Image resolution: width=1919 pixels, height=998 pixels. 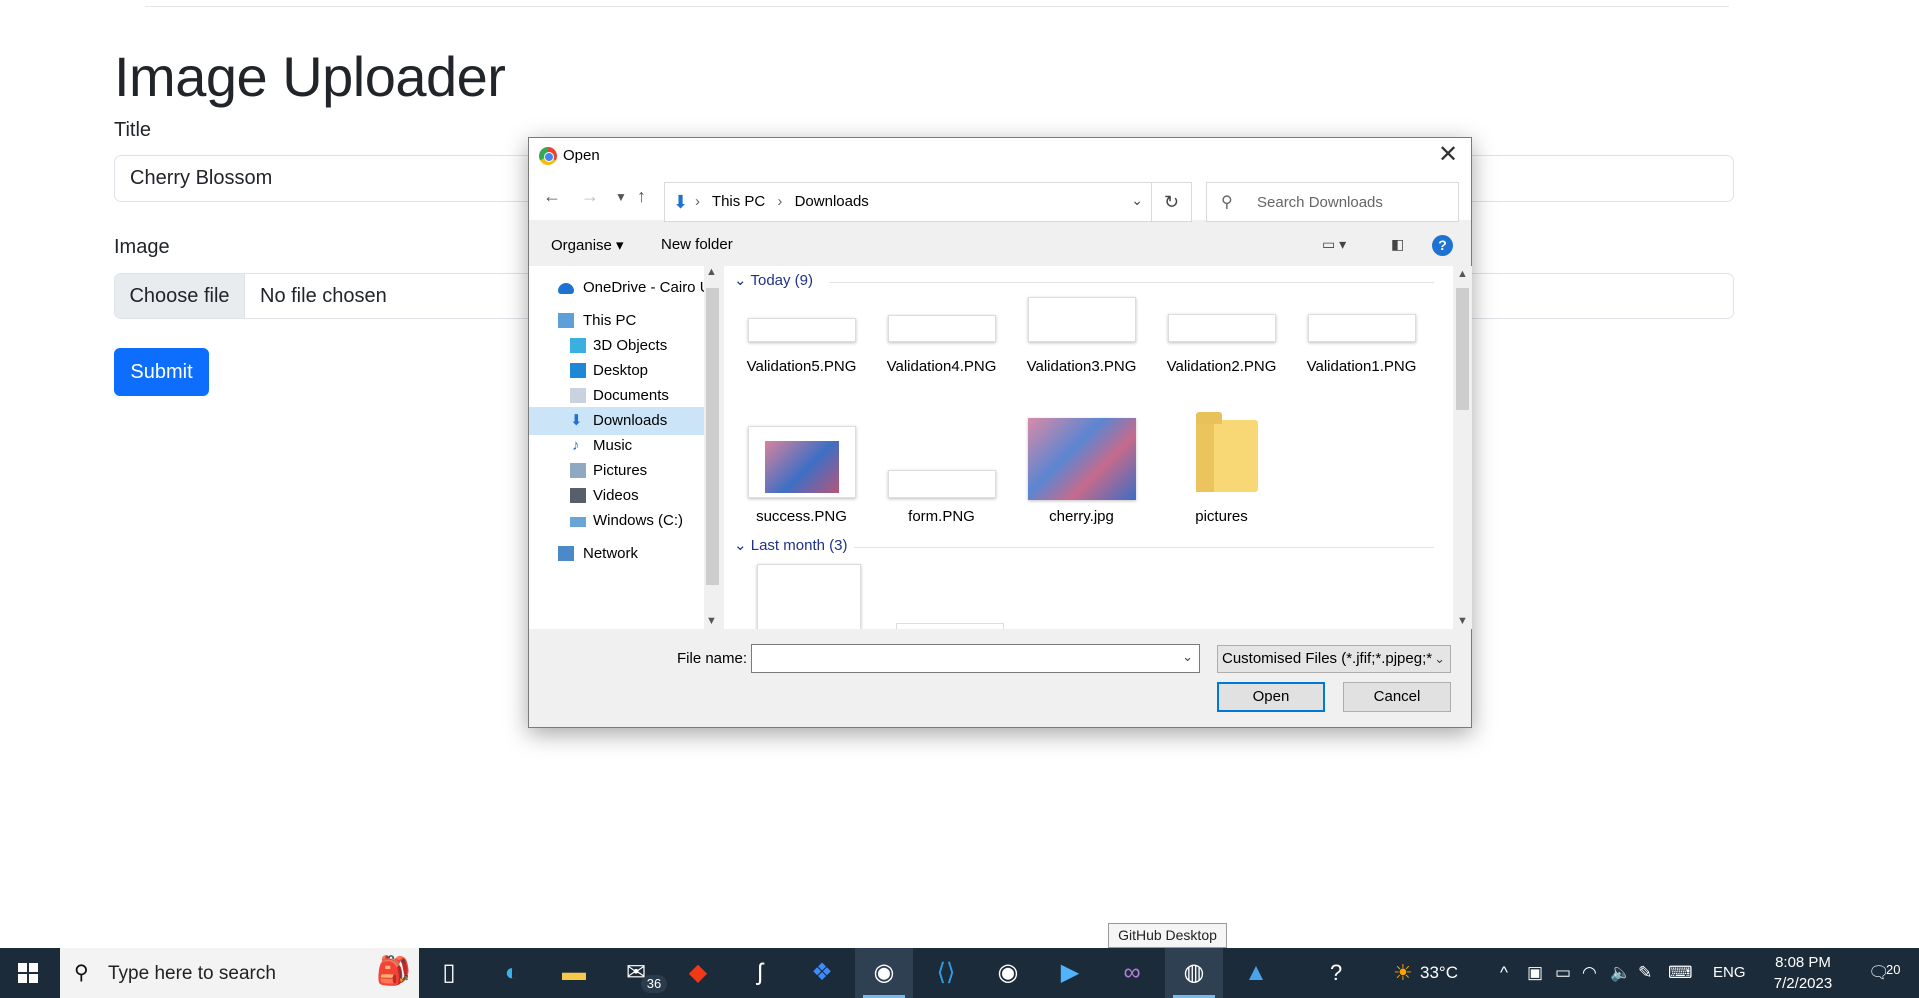 I want to click on clock: 8:08 PM 7/2/2023, so click(x=1803, y=973).